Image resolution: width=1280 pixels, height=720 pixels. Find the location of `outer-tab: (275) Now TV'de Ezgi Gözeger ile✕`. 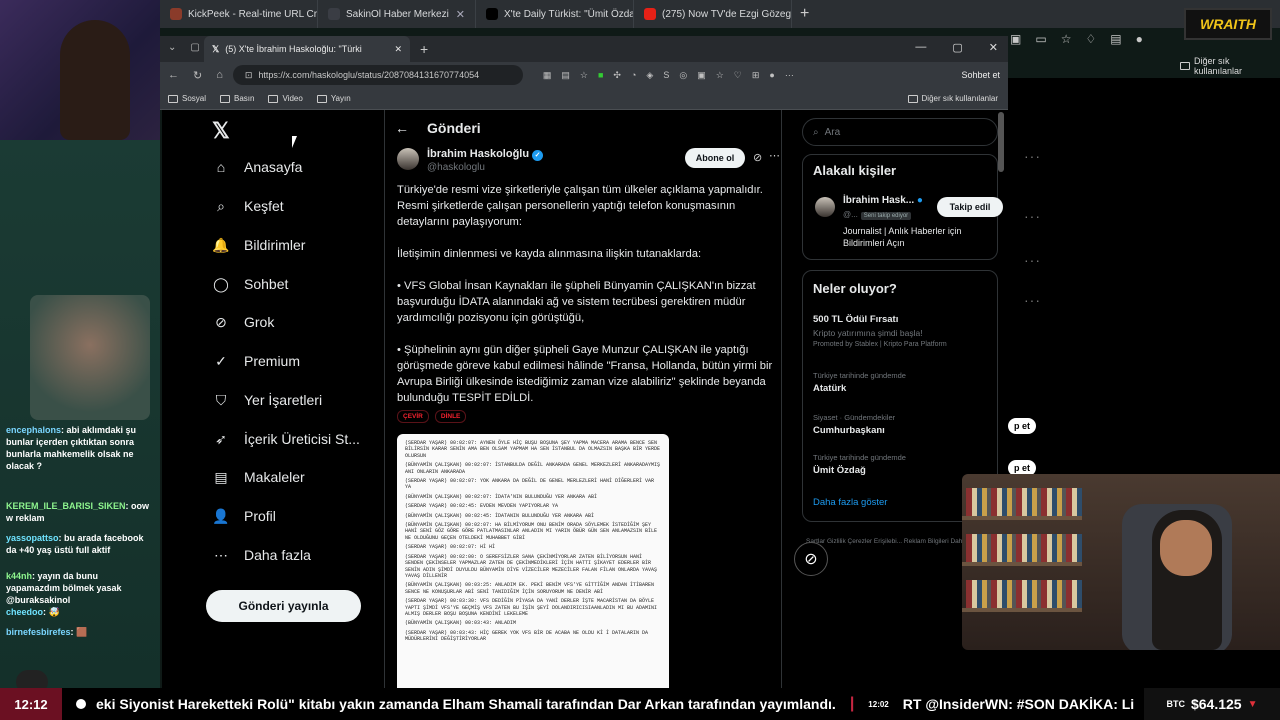

outer-tab: (275) Now TV'de Ezgi Gözeger ile✕ is located at coordinates (713, 14).